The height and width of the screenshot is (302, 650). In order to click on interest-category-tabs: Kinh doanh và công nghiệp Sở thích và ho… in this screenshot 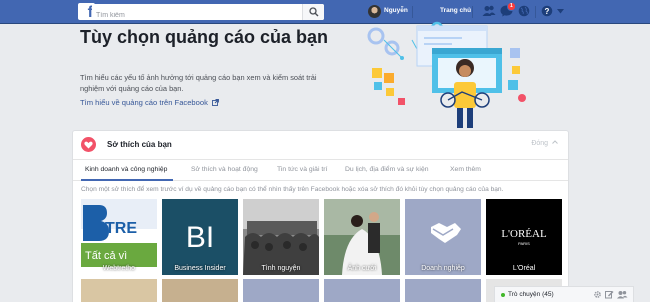, I will do `click(320, 170)`.